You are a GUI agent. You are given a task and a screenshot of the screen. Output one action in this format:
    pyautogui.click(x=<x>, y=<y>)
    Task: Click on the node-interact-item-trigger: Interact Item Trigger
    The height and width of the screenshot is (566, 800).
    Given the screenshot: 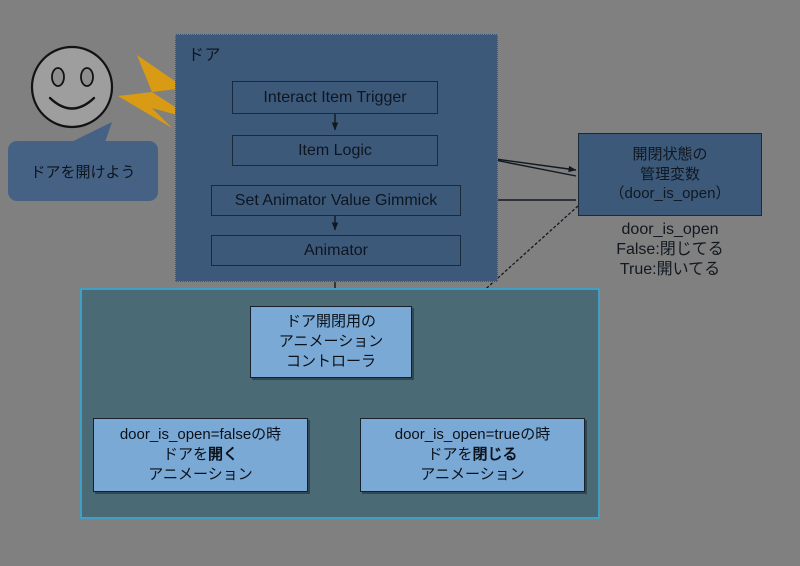 What is the action you would take?
    pyautogui.click(x=335, y=97)
    